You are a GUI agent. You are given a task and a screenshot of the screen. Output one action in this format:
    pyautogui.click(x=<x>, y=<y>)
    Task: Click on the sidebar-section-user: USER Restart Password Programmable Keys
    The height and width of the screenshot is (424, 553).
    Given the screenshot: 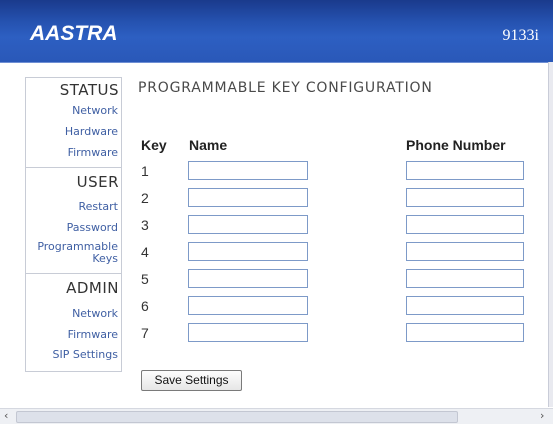 What is the action you would take?
    pyautogui.click(x=73, y=220)
    